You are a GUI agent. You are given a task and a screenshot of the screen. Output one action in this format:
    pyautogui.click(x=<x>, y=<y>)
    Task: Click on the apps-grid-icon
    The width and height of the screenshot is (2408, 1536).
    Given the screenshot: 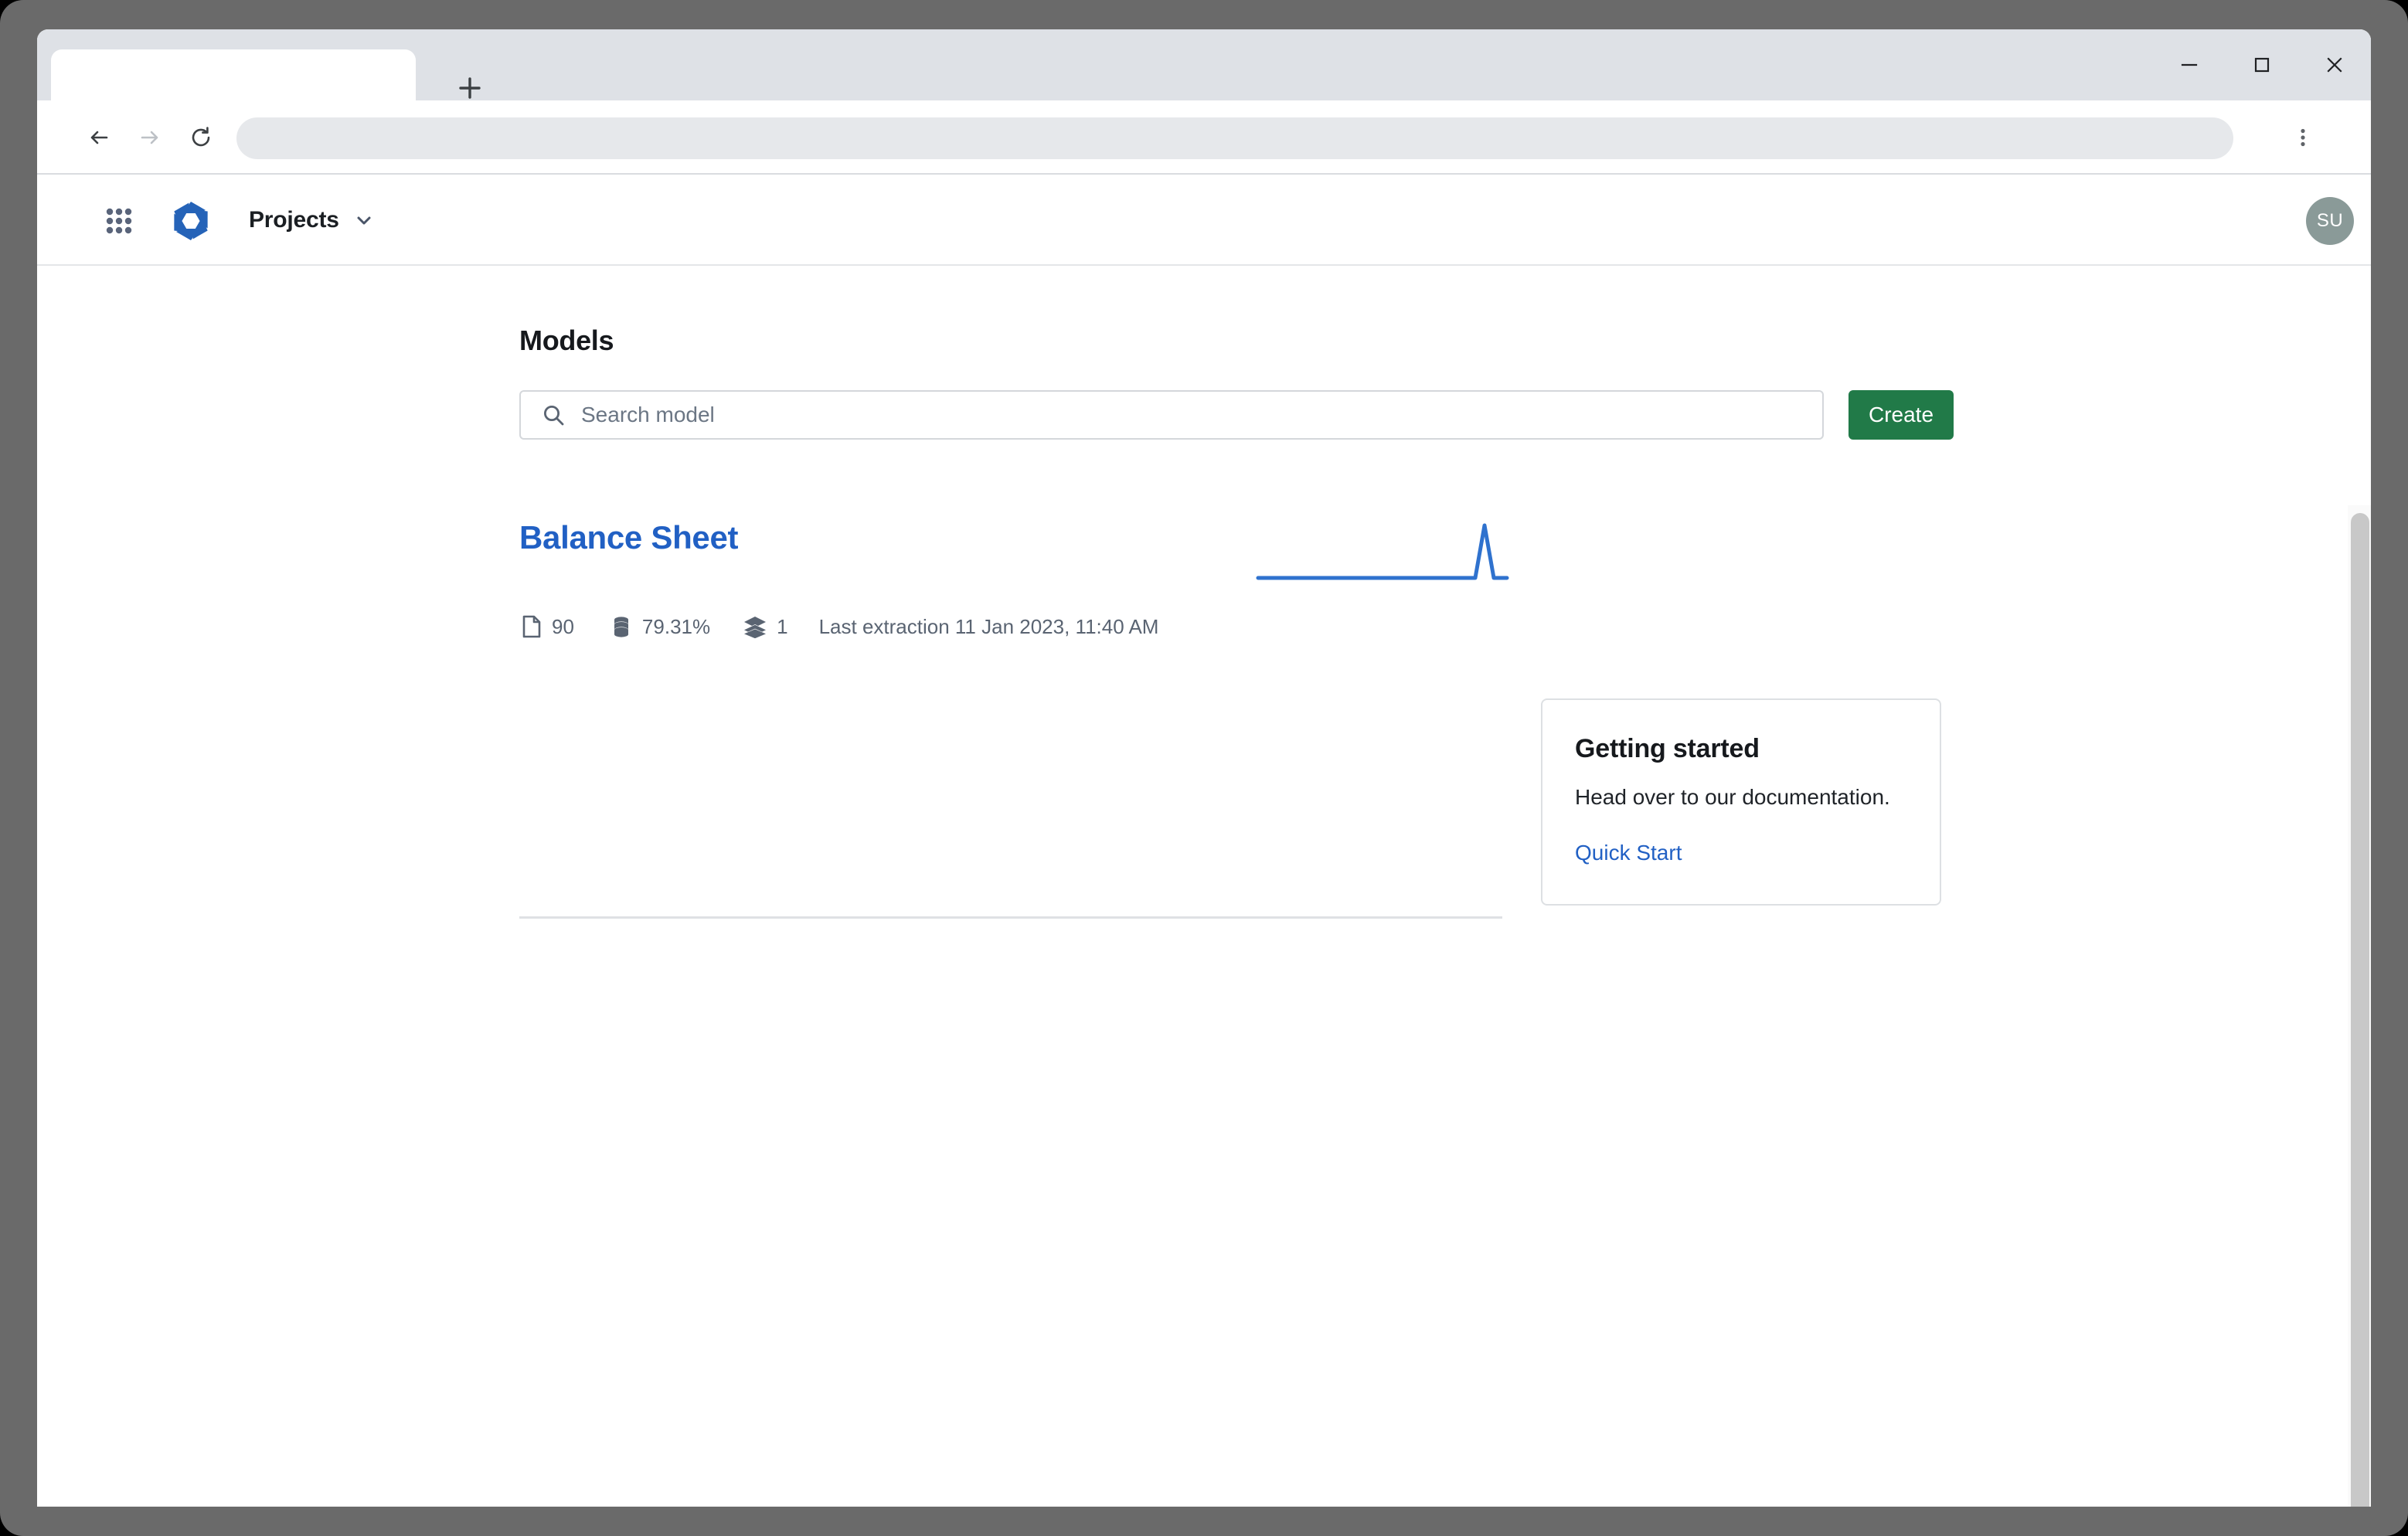 What is the action you would take?
    pyautogui.click(x=119, y=221)
    